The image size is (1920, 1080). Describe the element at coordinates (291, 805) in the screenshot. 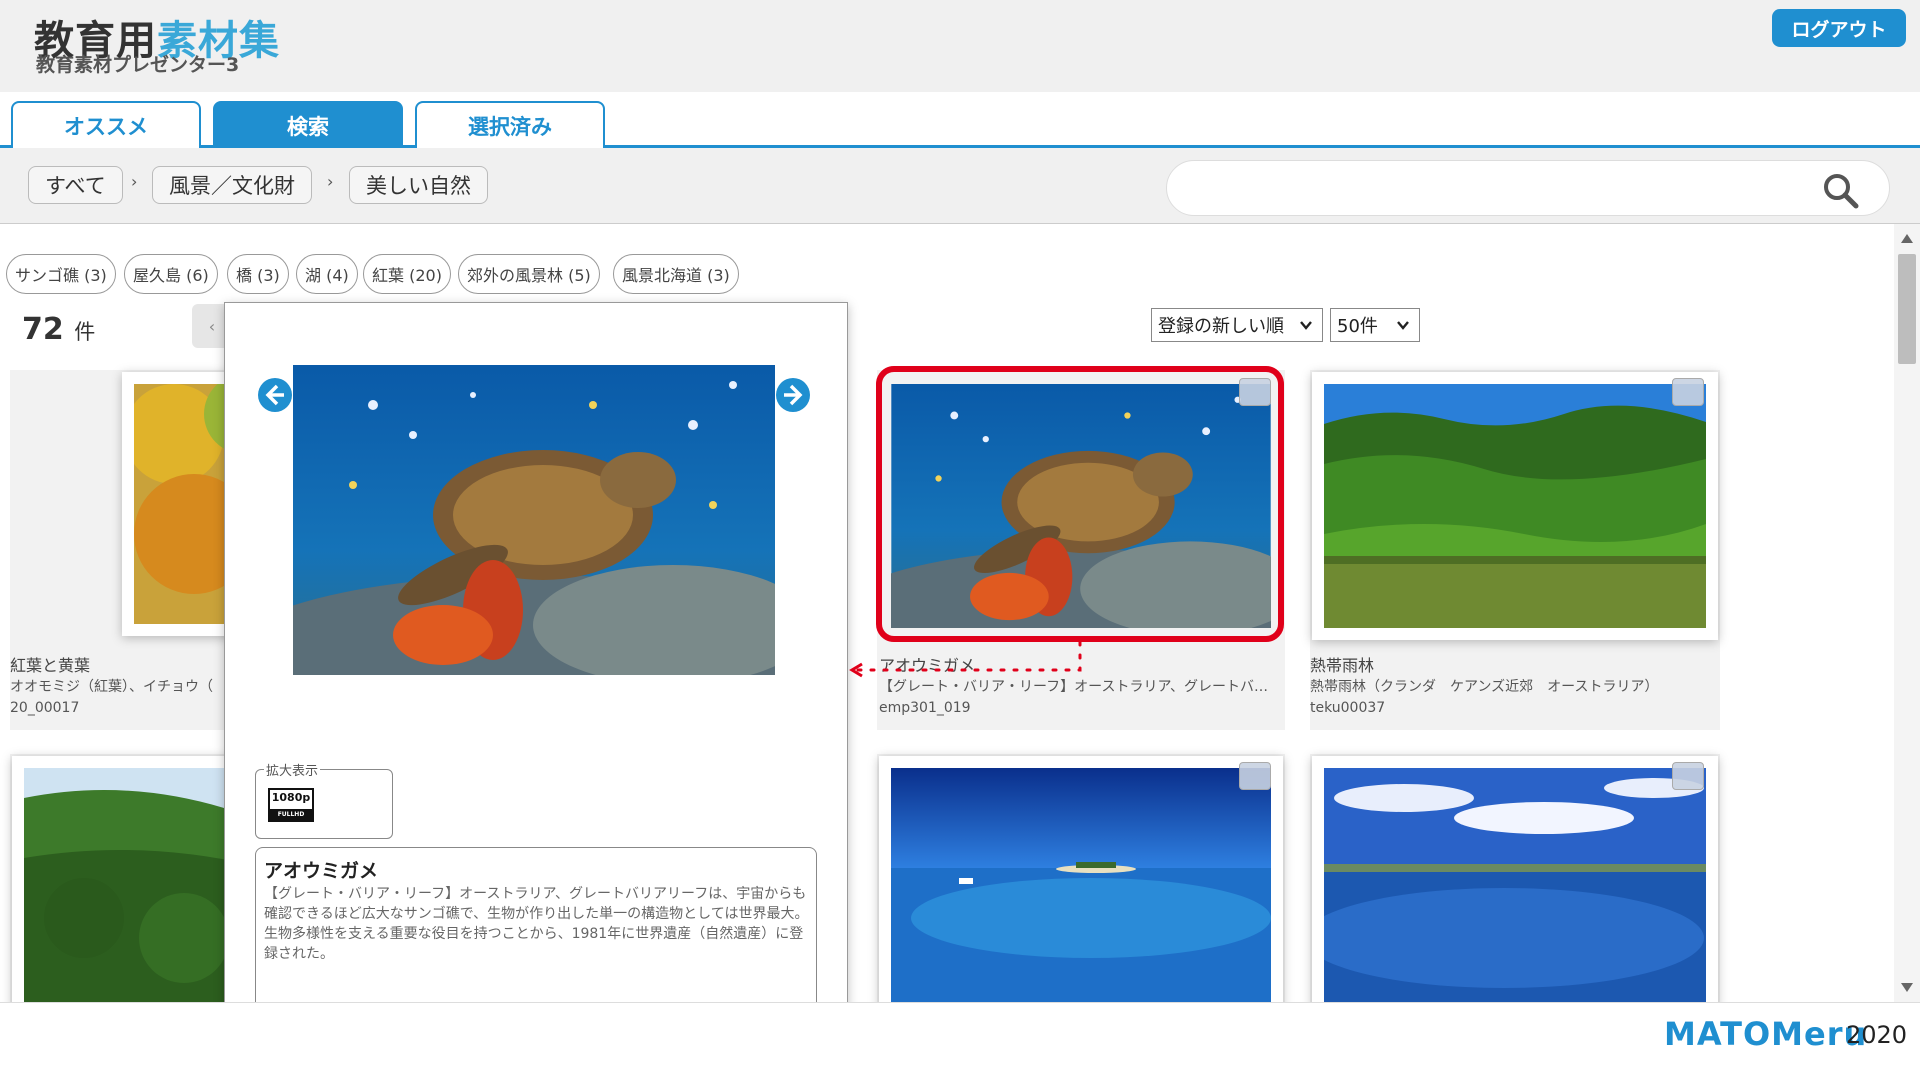

I see `fullhd-1080p-icon: 1080p FULLHD` at that location.